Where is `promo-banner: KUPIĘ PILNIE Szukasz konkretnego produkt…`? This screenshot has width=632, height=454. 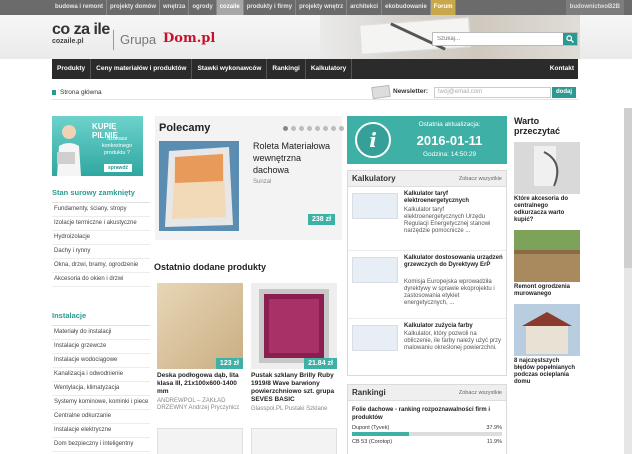 promo-banner: KUPIĘ PILNIE Szukasz konkretnego produkt… is located at coordinates (97, 146).